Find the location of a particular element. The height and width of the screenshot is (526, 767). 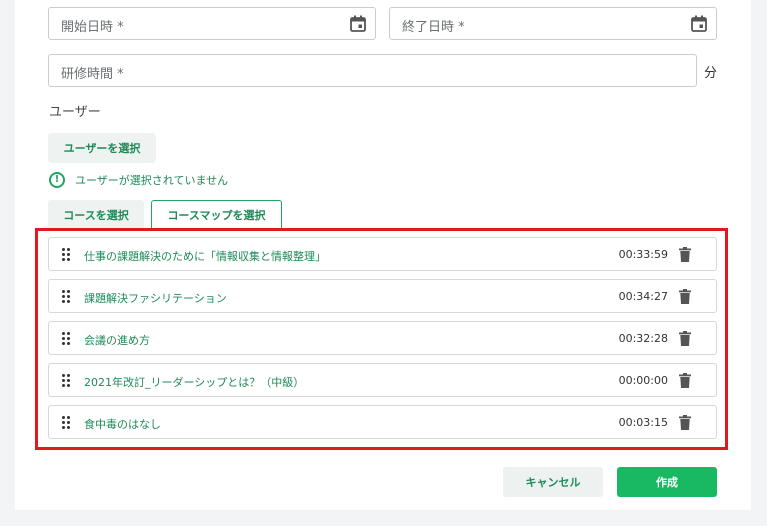

course-row: 2021年改訂_リーダーシップとは？（中級） 00:00:00 is located at coordinates (382, 380).